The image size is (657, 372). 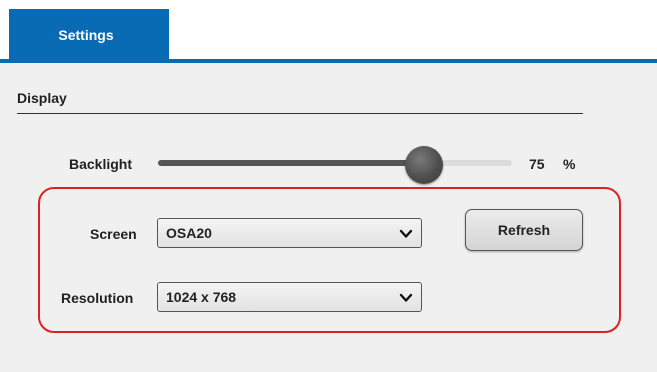 I want to click on screen-label: Screen, so click(x=113, y=234).